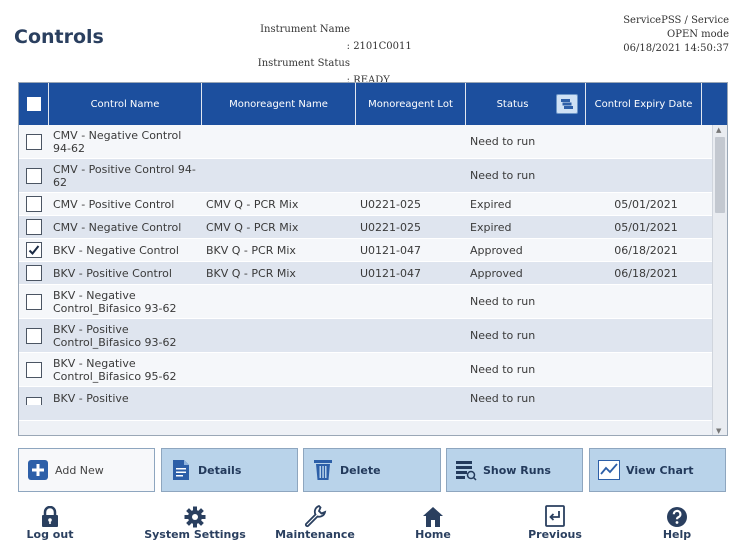  I want to click on control-name-cell: CMV - Positive Control, so click(114, 204).